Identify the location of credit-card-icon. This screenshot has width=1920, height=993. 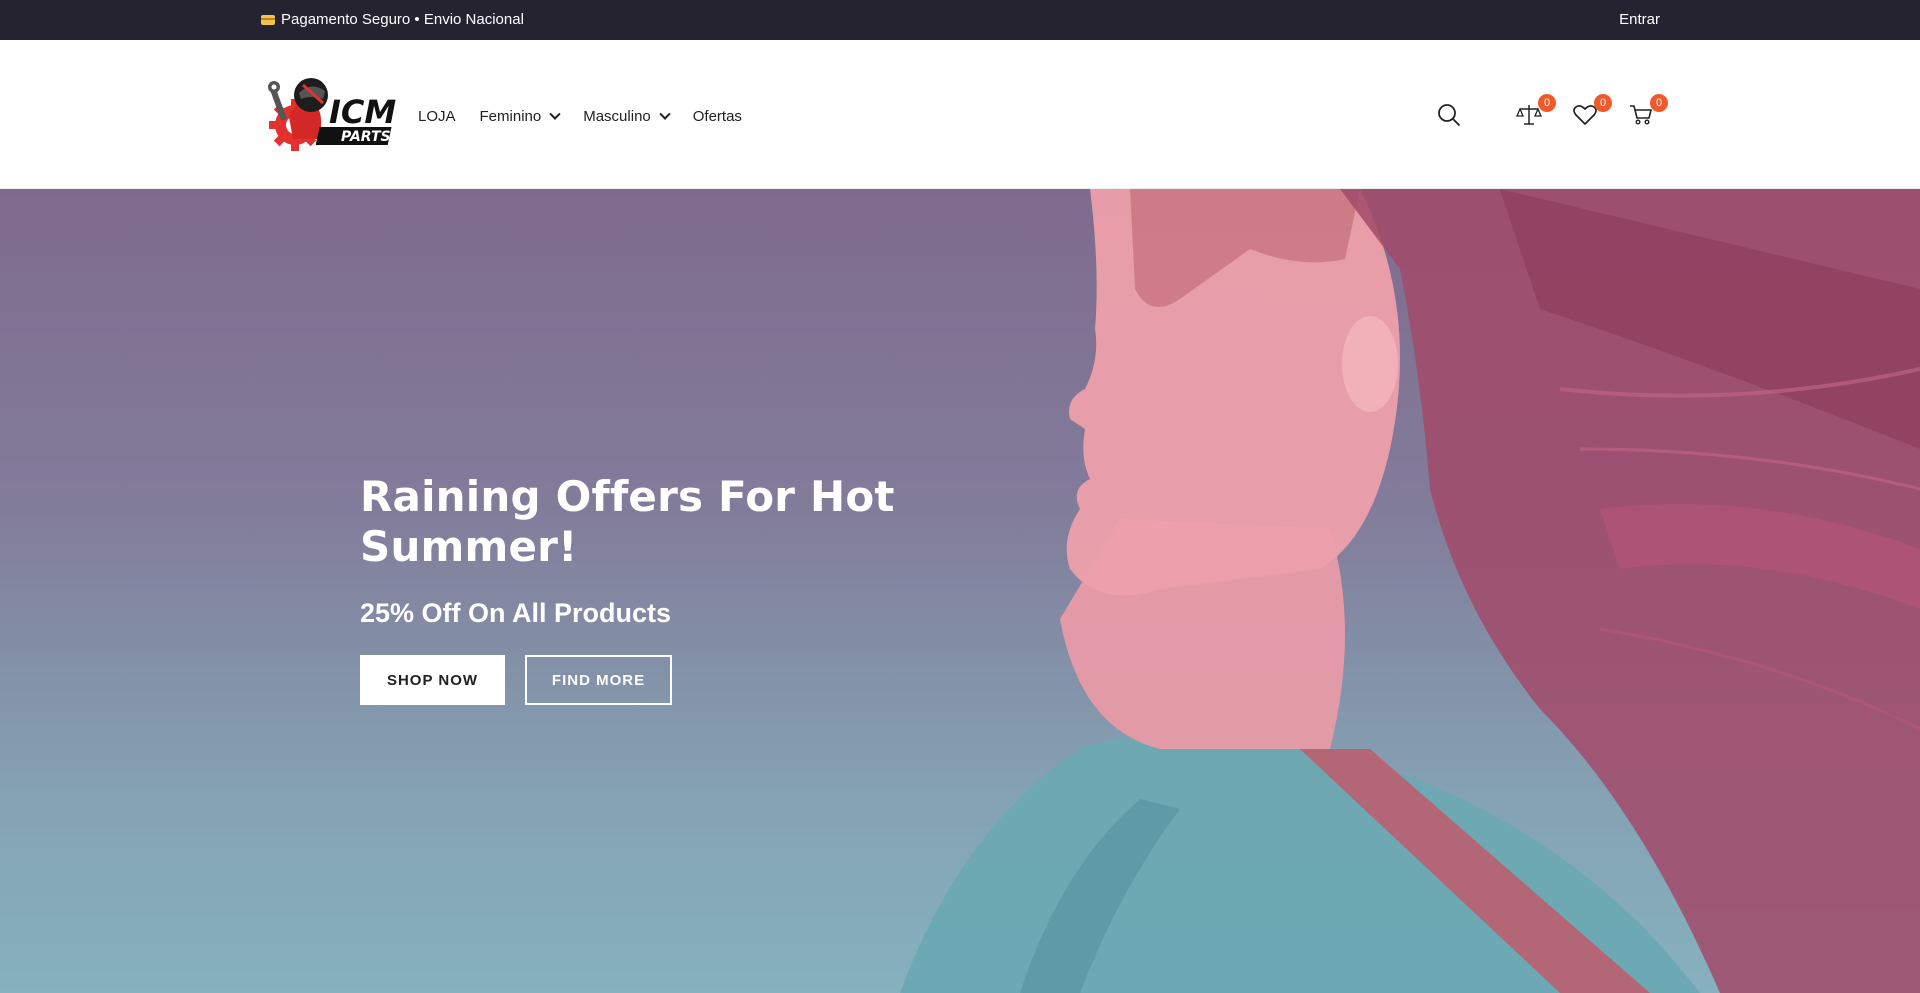
(268, 19).